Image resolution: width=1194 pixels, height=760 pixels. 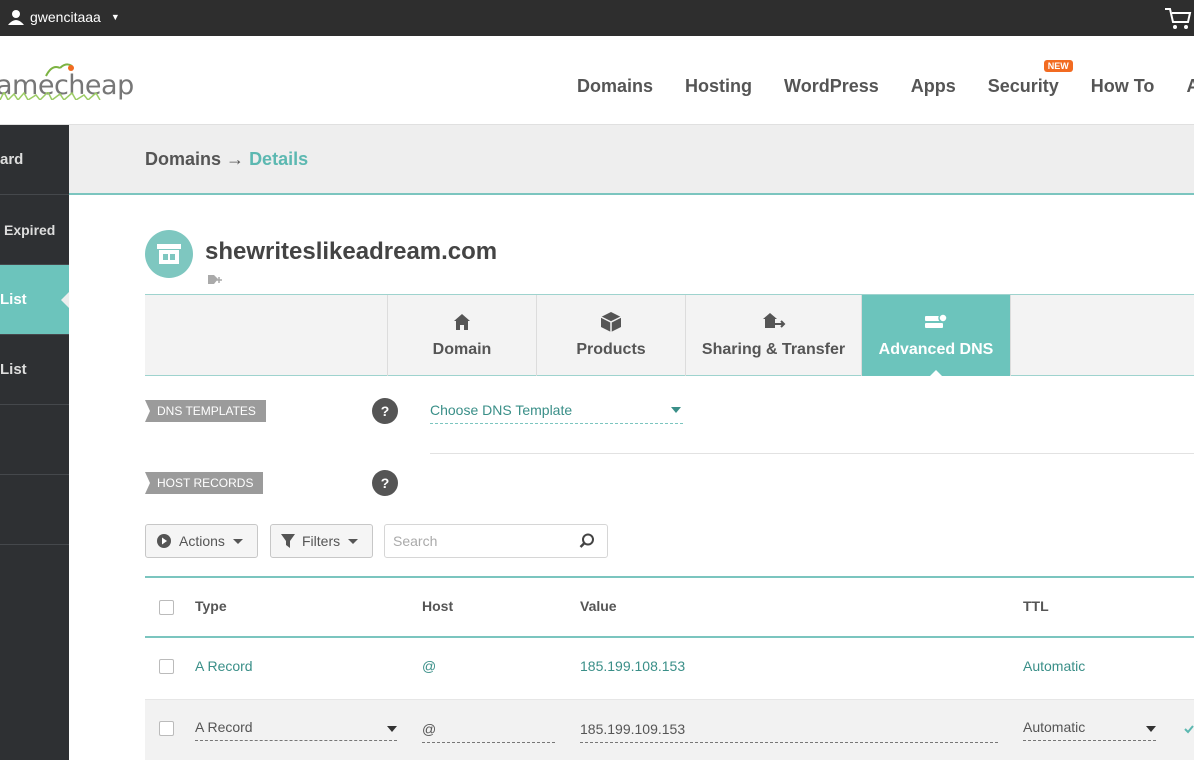 What do you see at coordinates (556, 413) in the screenshot?
I see `dns-template-select: Choose DNS Template` at bounding box center [556, 413].